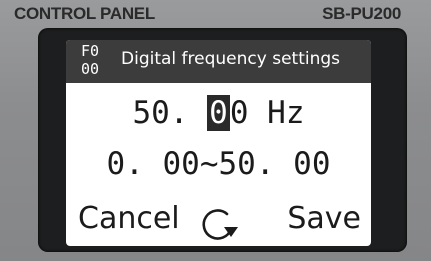 This screenshot has width=431, height=261. What do you see at coordinates (197, 113) in the screenshot?
I see `value-spacer` at bounding box center [197, 113].